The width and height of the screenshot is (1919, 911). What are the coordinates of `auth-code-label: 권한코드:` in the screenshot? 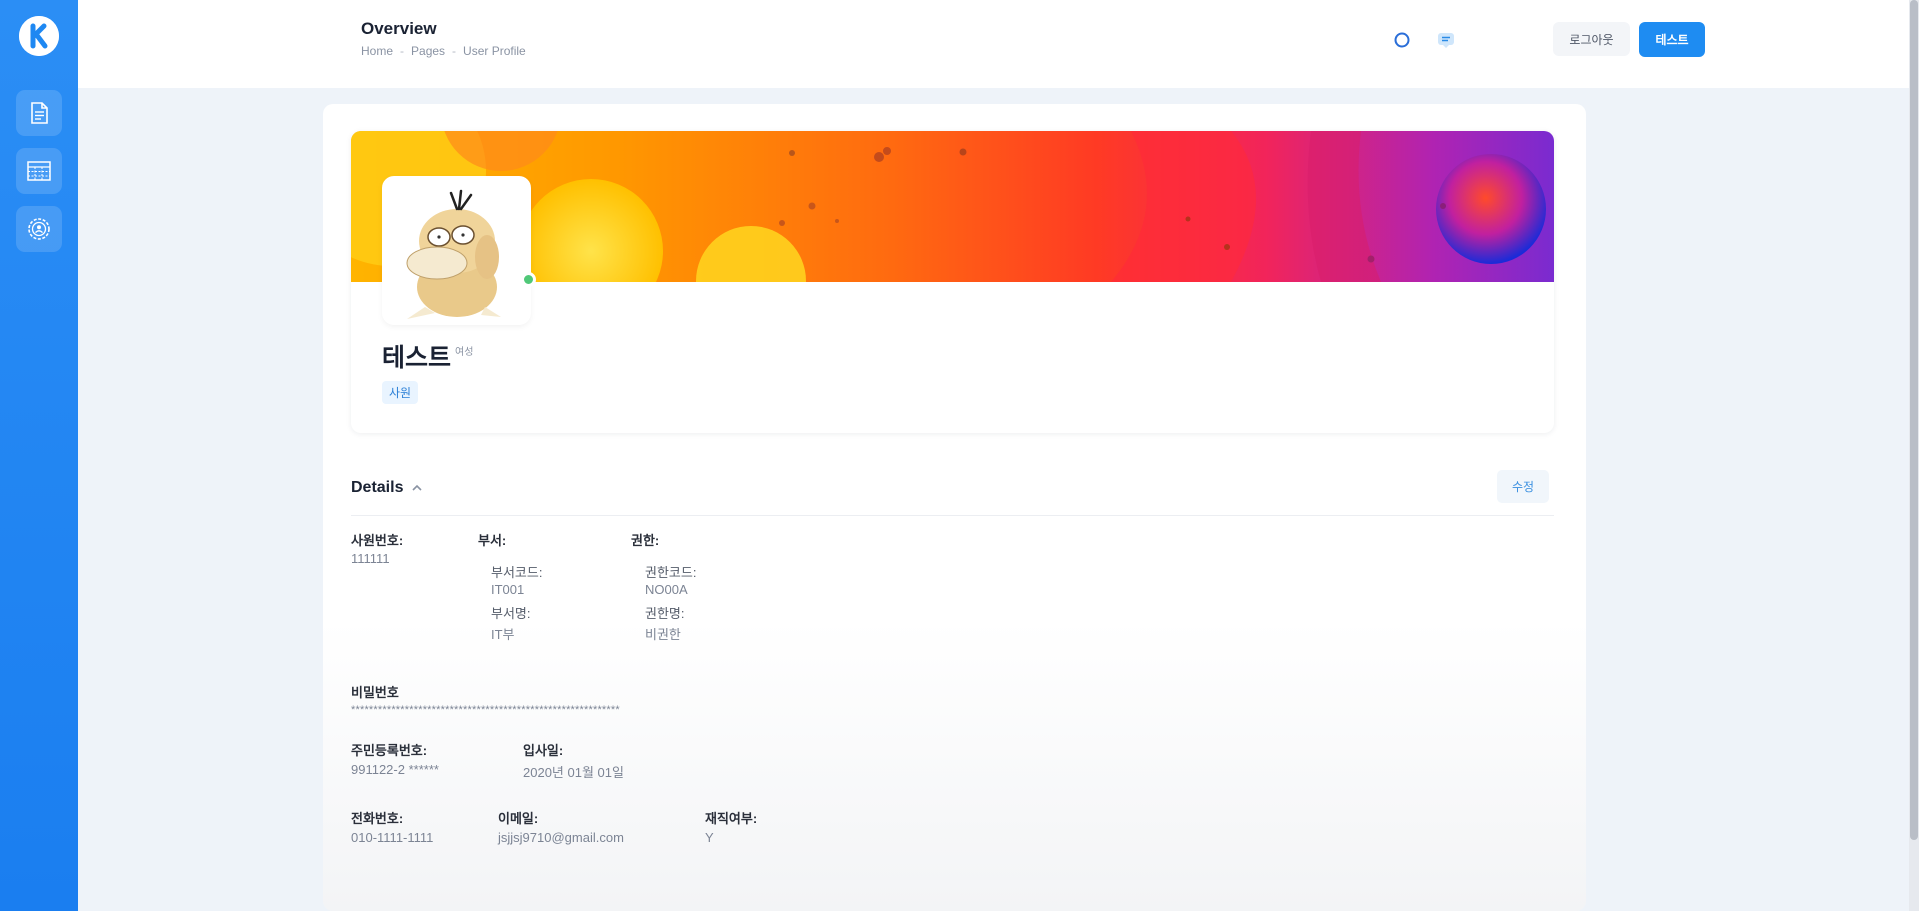 It's located at (671, 572).